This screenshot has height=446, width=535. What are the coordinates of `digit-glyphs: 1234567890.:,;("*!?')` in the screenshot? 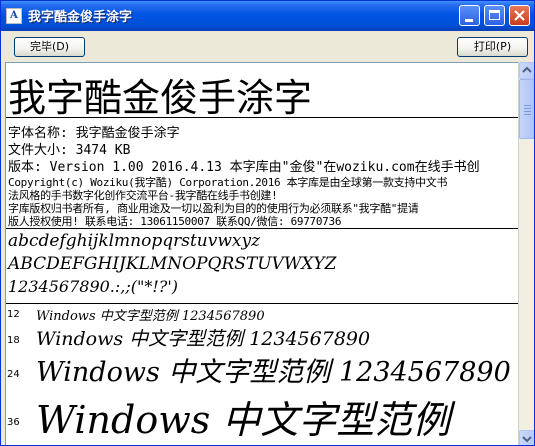 It's located at (93, 286).